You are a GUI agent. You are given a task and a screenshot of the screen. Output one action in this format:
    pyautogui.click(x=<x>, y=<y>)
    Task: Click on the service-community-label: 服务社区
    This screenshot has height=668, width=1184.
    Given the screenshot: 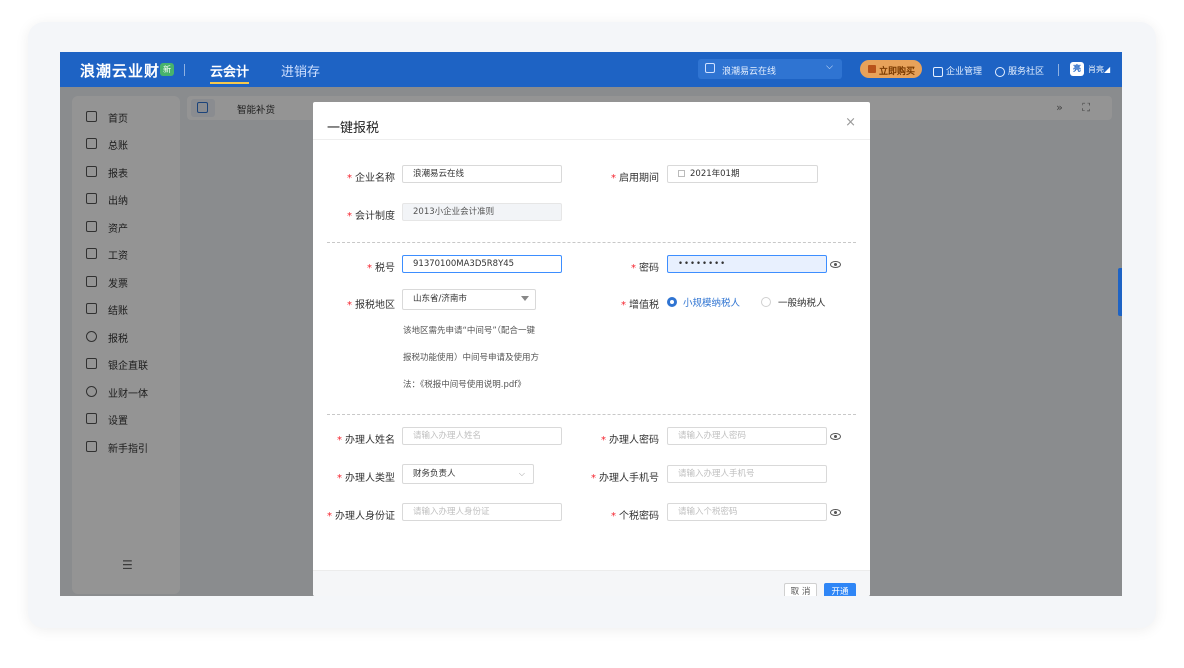 What is the action you would take?
    pyautogui.click(x=1026, y=72)
    